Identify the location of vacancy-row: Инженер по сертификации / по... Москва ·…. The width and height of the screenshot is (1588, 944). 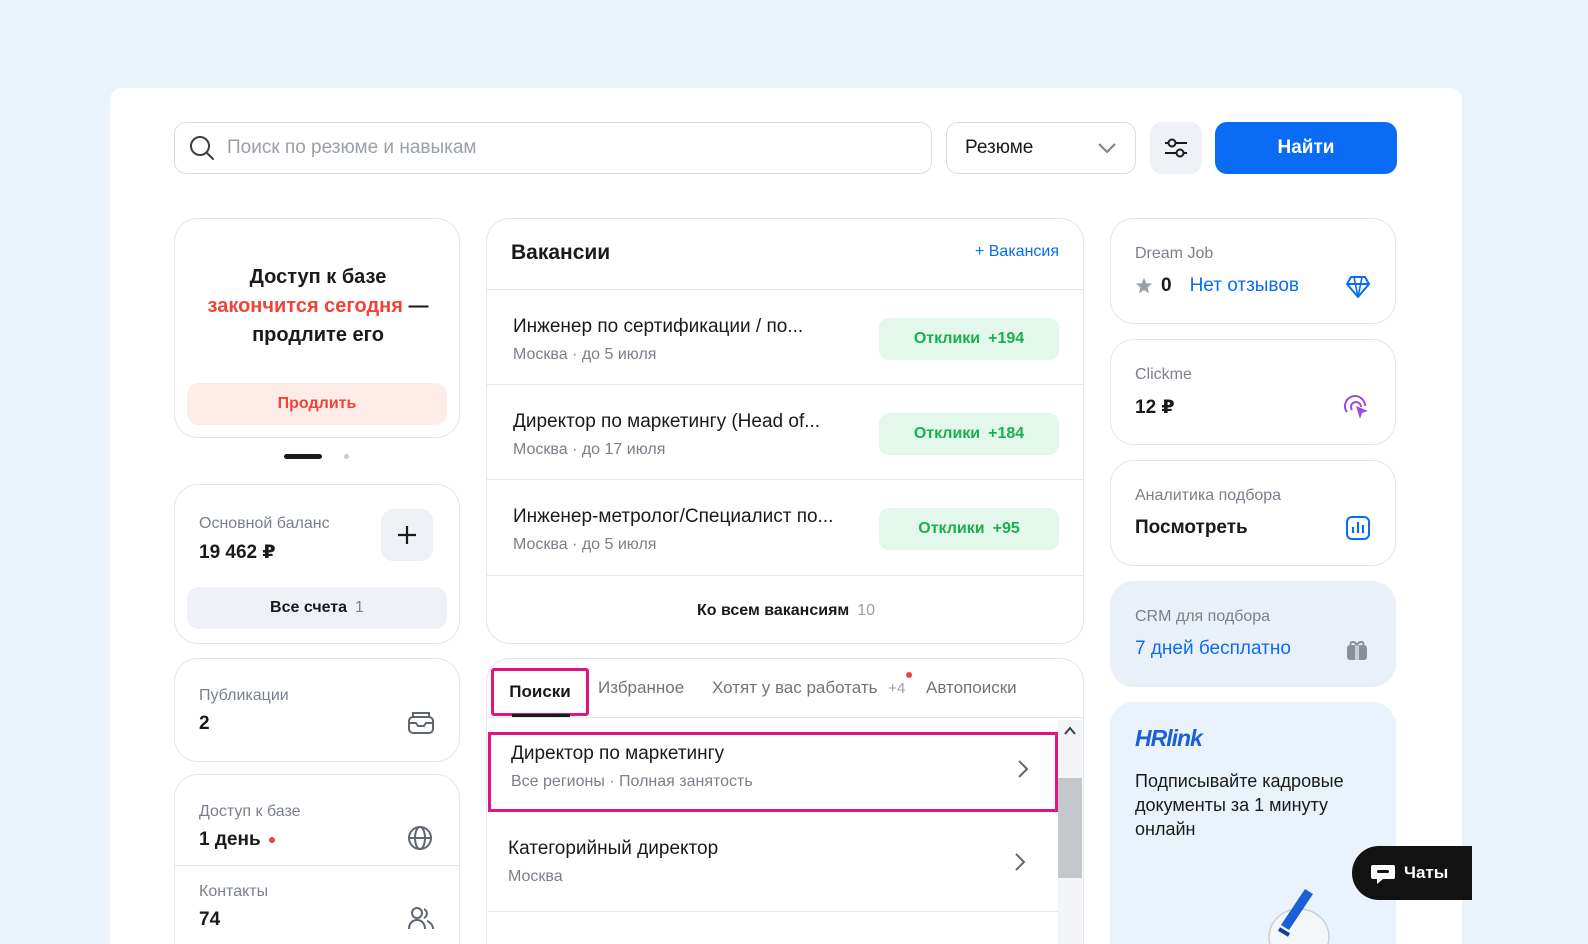
(785, 337).